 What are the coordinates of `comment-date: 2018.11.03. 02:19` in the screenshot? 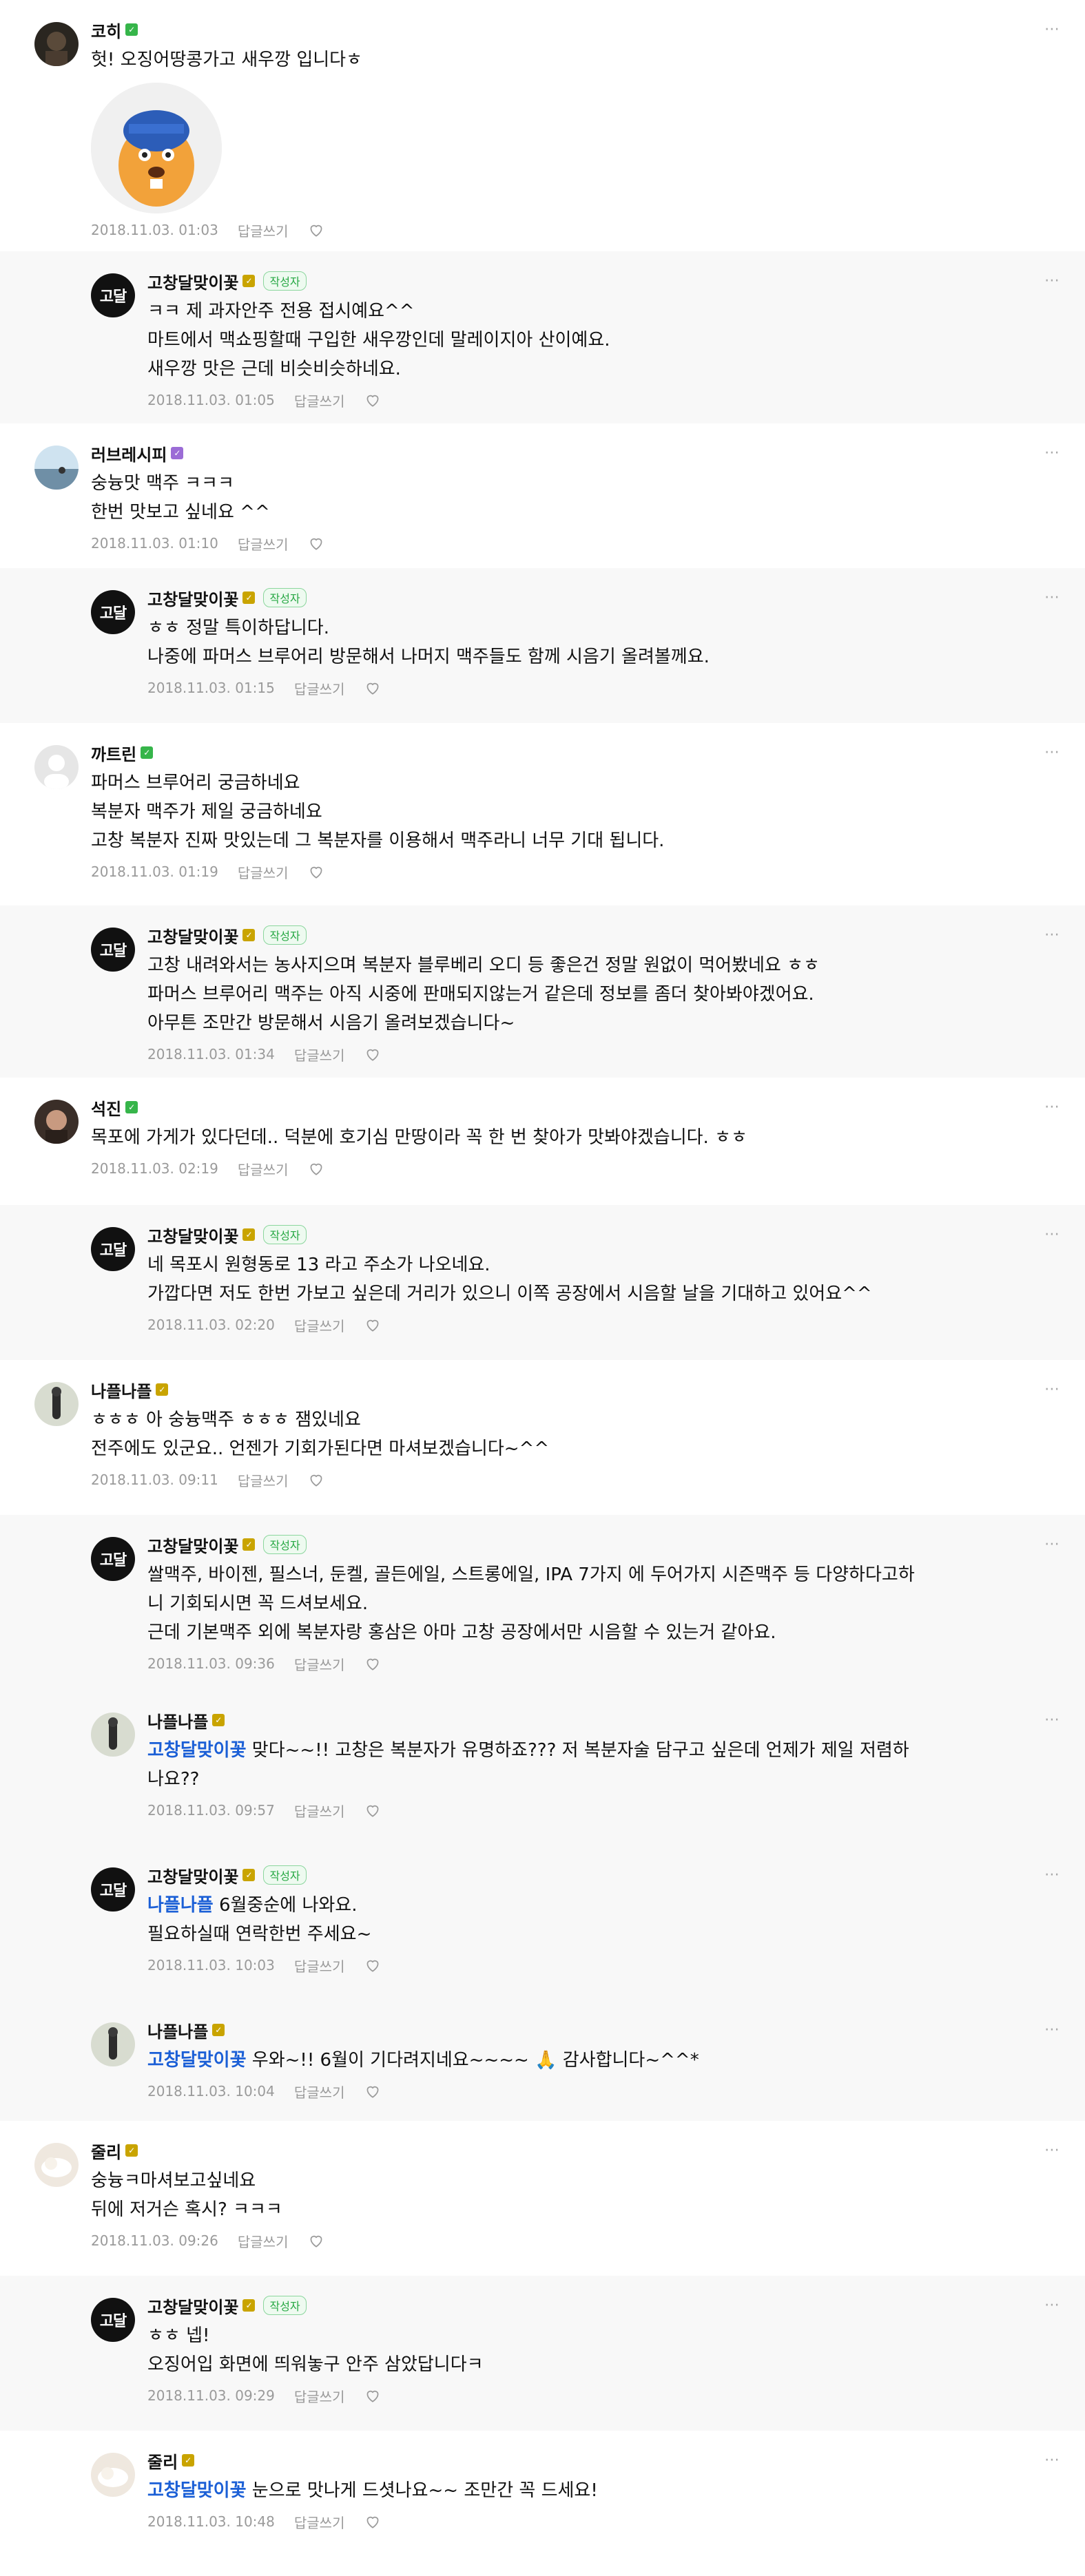 It's located at (154, 1168).